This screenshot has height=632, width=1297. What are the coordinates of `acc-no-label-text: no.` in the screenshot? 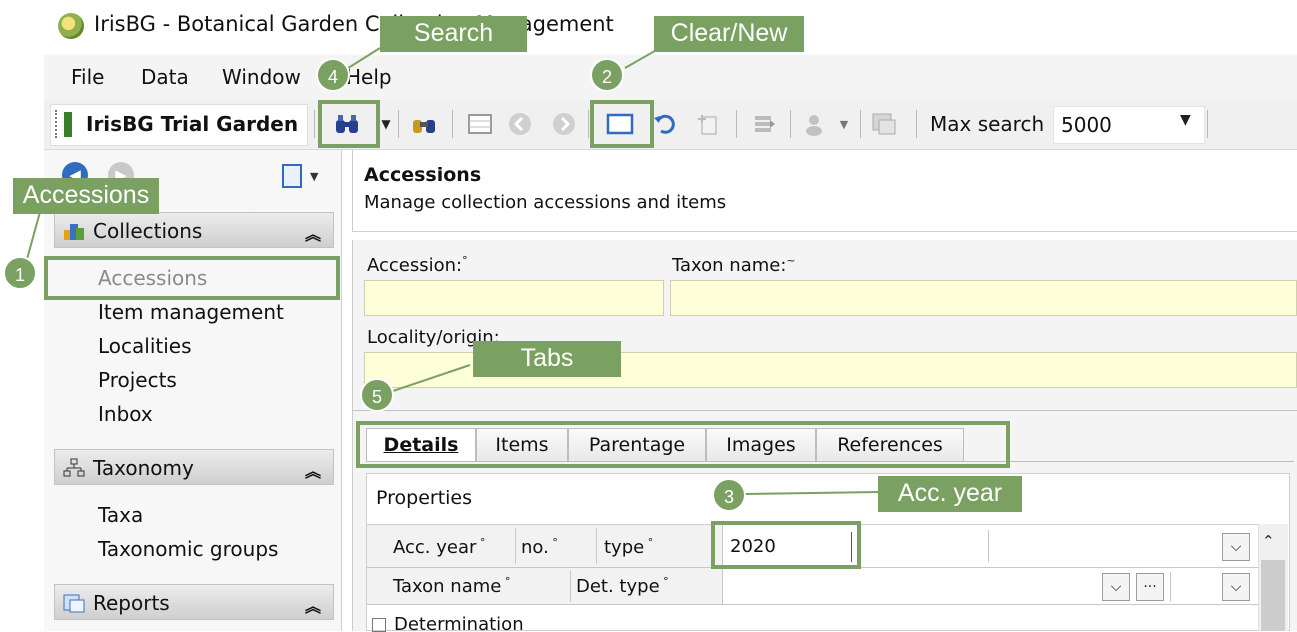 It's located at (535, 547).